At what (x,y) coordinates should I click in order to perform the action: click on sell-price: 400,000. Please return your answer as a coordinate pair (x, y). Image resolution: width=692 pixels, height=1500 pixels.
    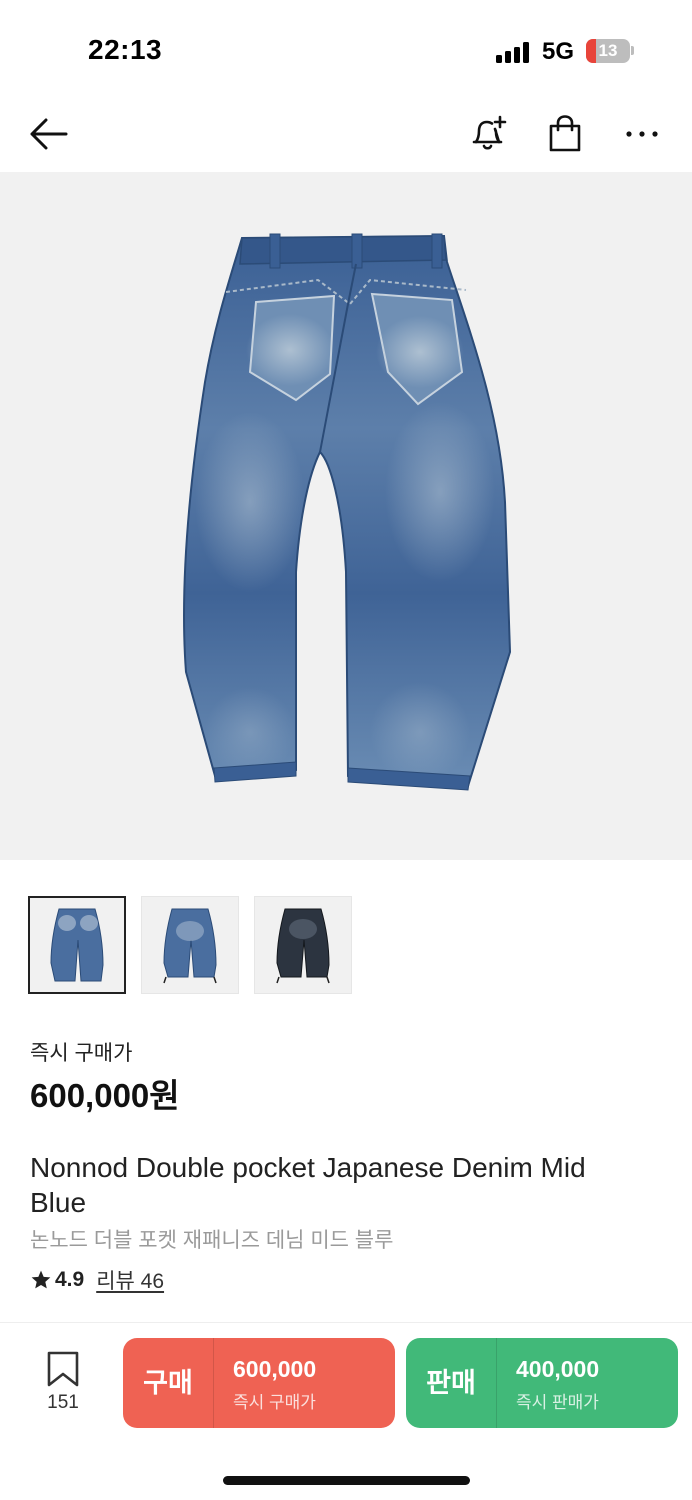
    Looking at the image, I should click on (558, 1369).